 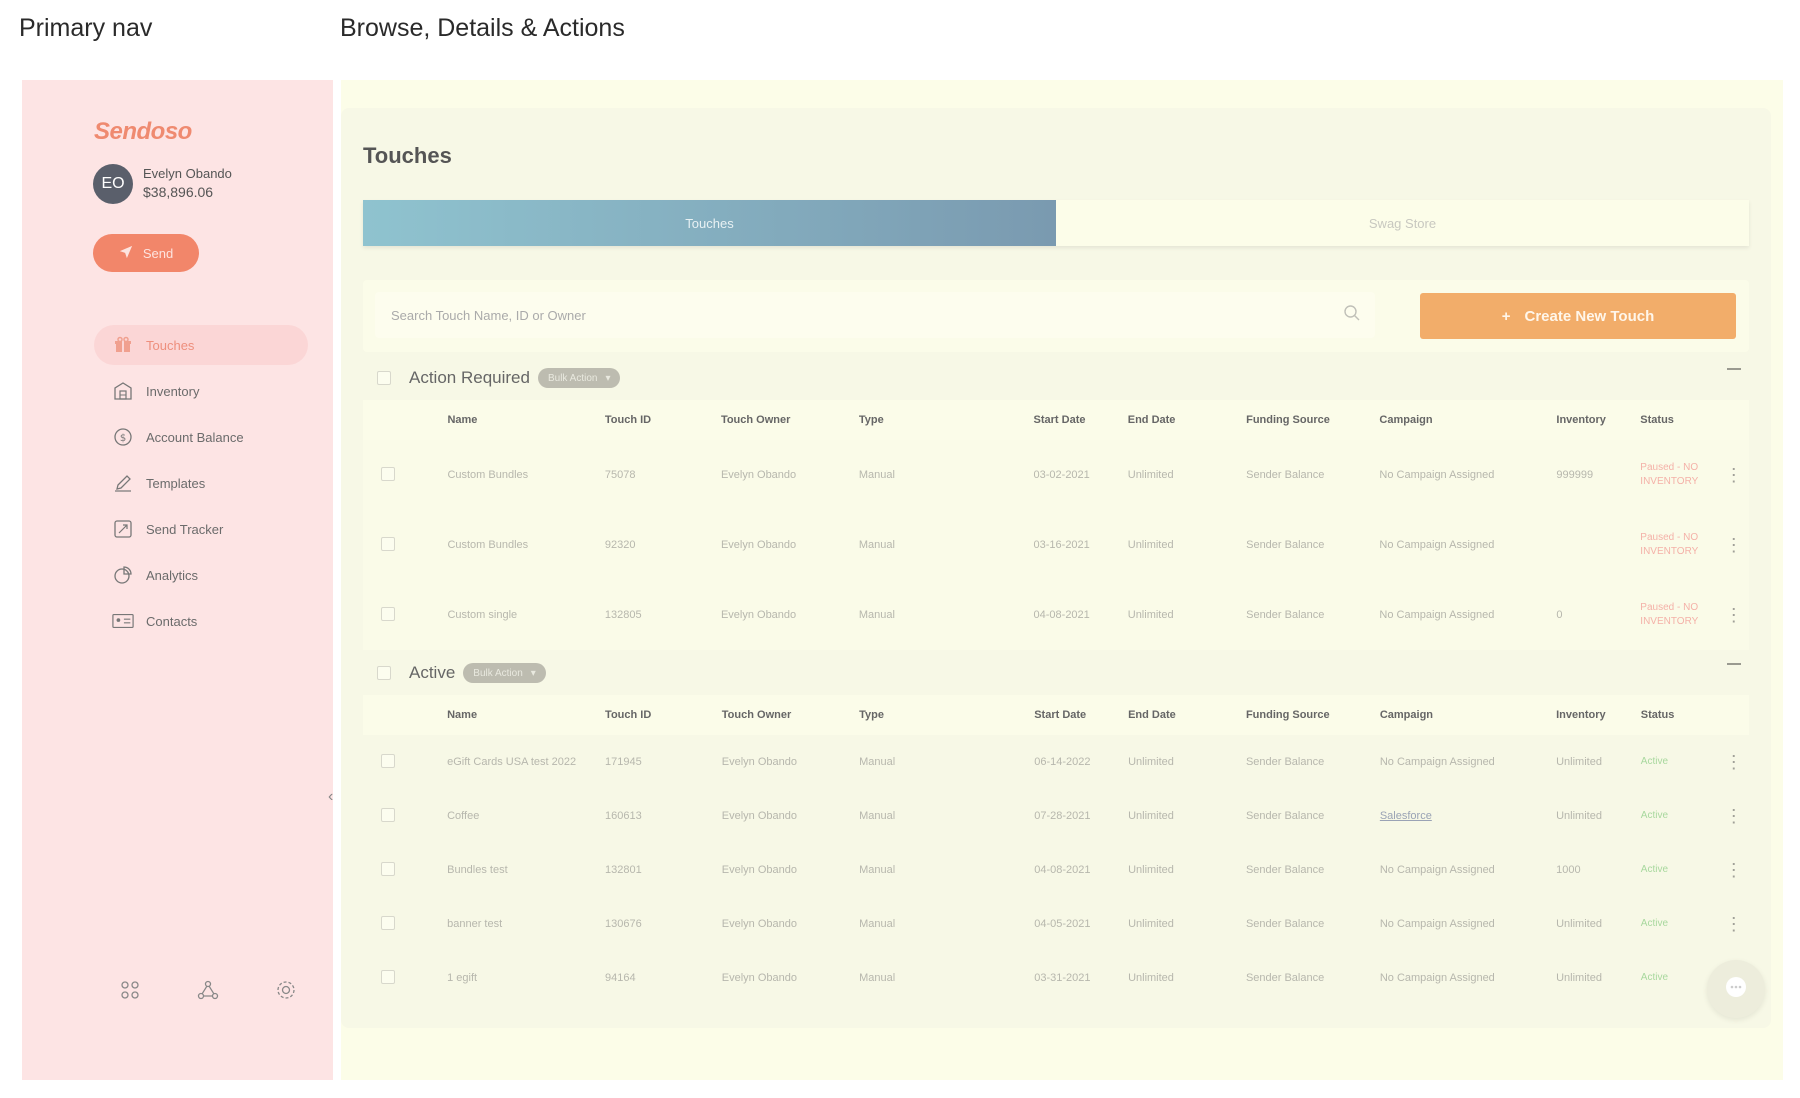 I want to click on section-active: Active Bulk Action ▾, so click(x=1056, y=673).